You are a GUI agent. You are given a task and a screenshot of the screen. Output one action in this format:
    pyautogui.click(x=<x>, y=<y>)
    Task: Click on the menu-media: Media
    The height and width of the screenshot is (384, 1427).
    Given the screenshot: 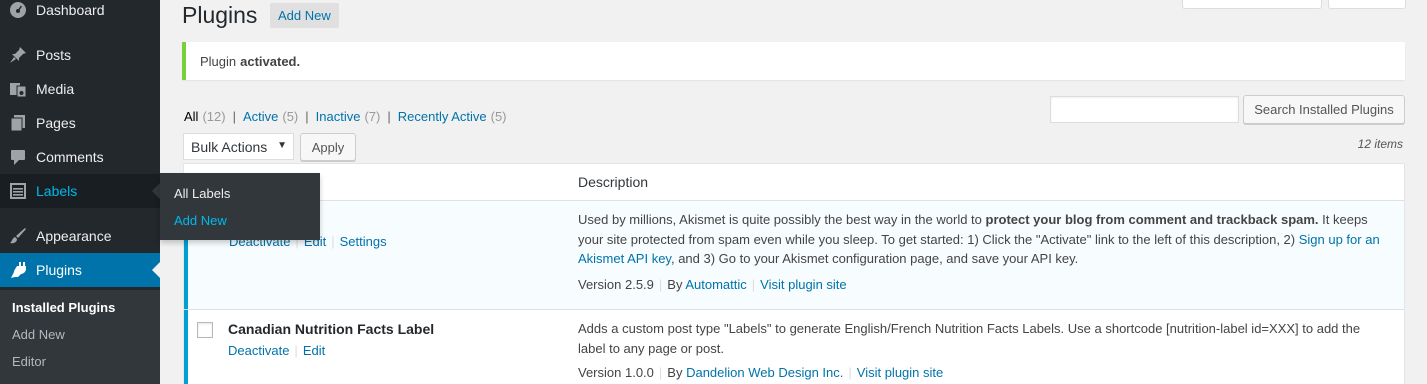 What is the action you would take?
    pyautogui.click(x=80, y=89)
    